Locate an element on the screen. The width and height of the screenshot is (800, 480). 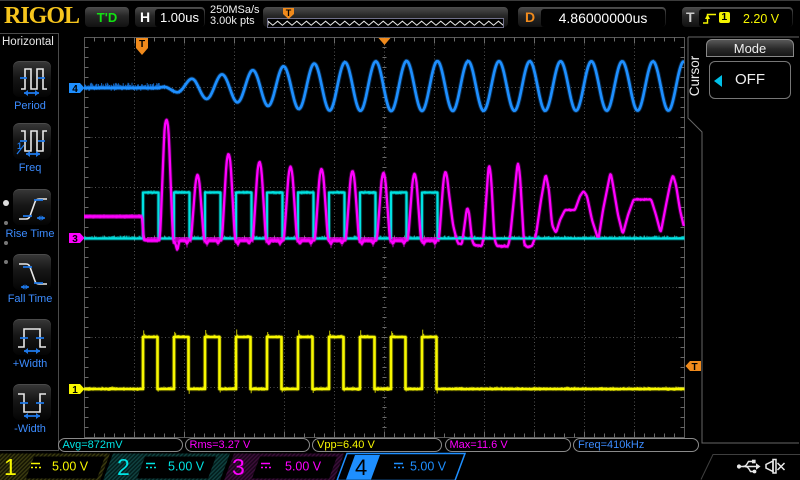
svg-text: 1 is located at coordinates (10, 467).